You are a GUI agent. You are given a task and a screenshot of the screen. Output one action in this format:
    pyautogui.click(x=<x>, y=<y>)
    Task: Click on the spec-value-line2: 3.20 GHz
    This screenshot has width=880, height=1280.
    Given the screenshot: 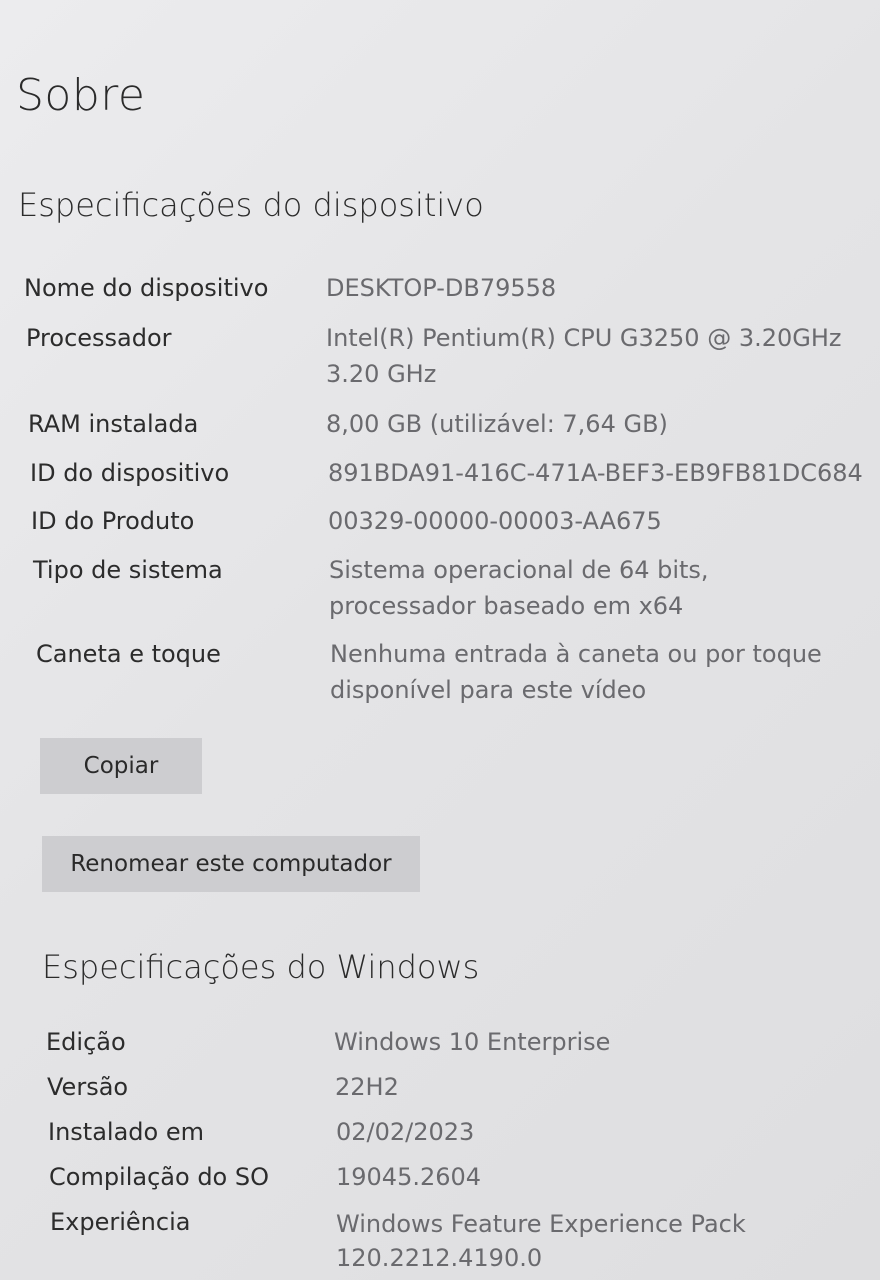 What is the action you would take?
    pyautogui.click(x=381, y=374)
    